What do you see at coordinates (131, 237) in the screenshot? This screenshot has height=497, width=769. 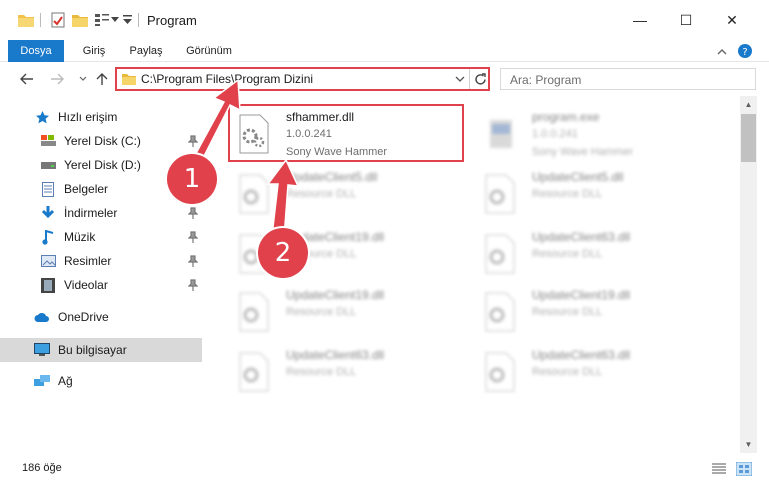 I see `sidebar-item-music: Müzik` at bounding box center [131, 237].